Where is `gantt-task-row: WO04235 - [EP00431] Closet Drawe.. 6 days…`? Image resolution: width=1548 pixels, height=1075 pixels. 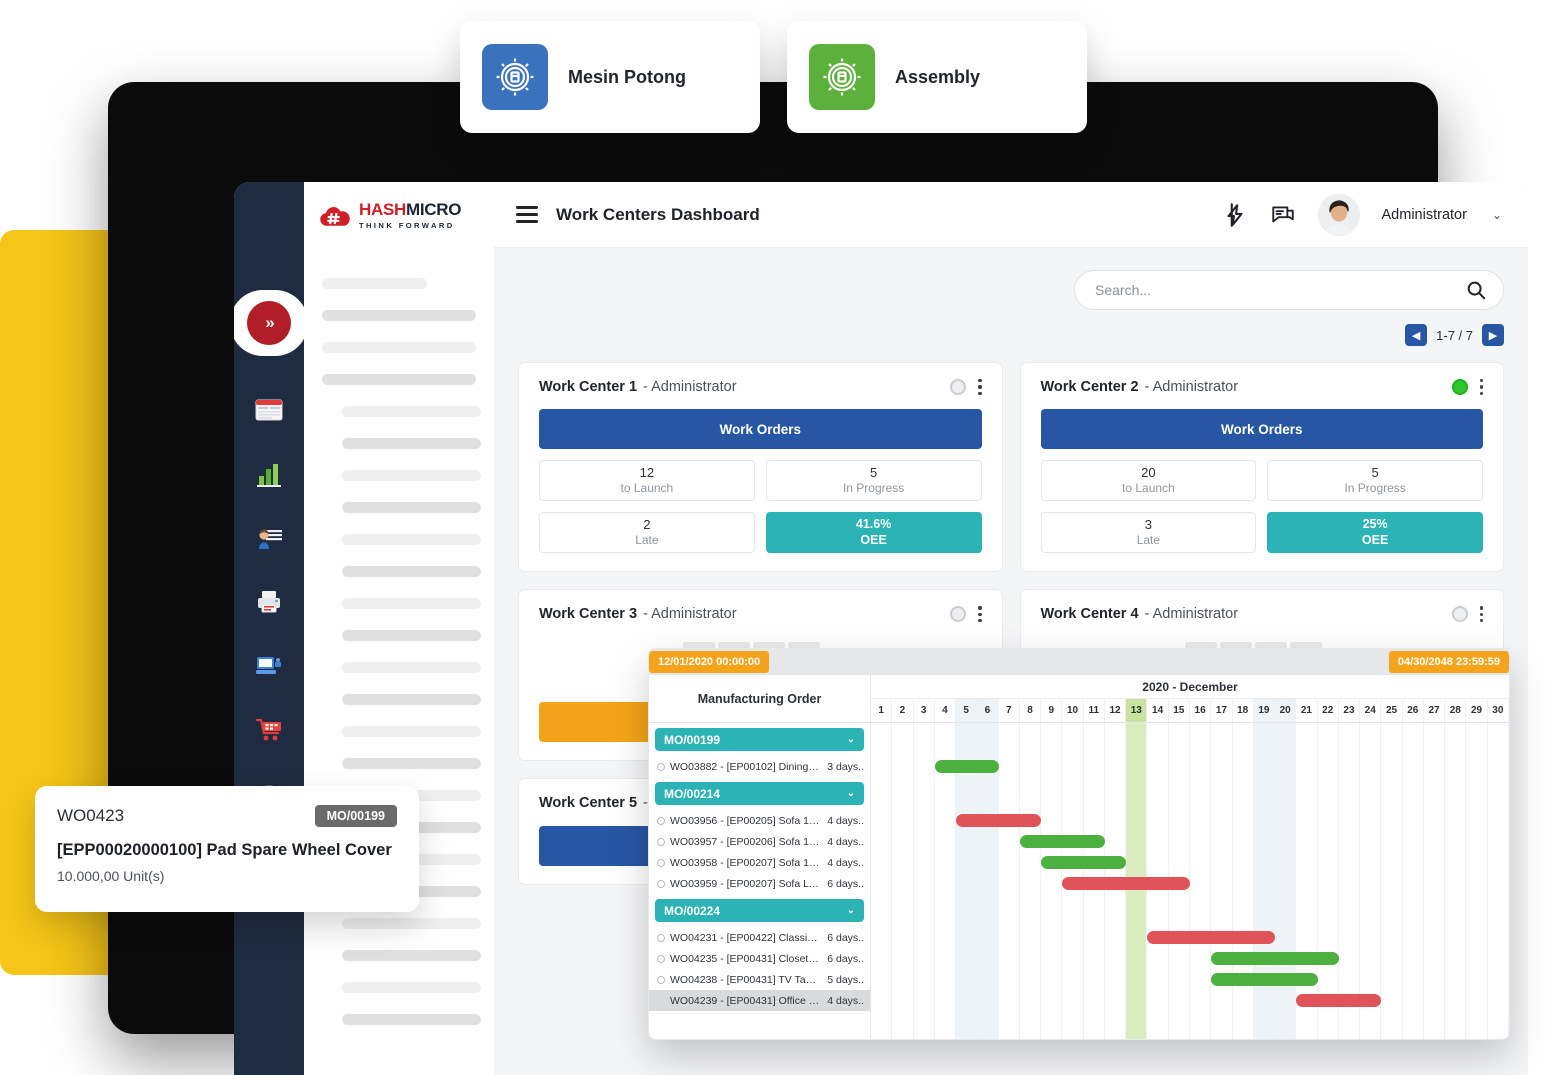
gantt-task-row: WO04235 - [EP00431] Closet Drawe.. 6 days… is located at coordinates (759, 958).